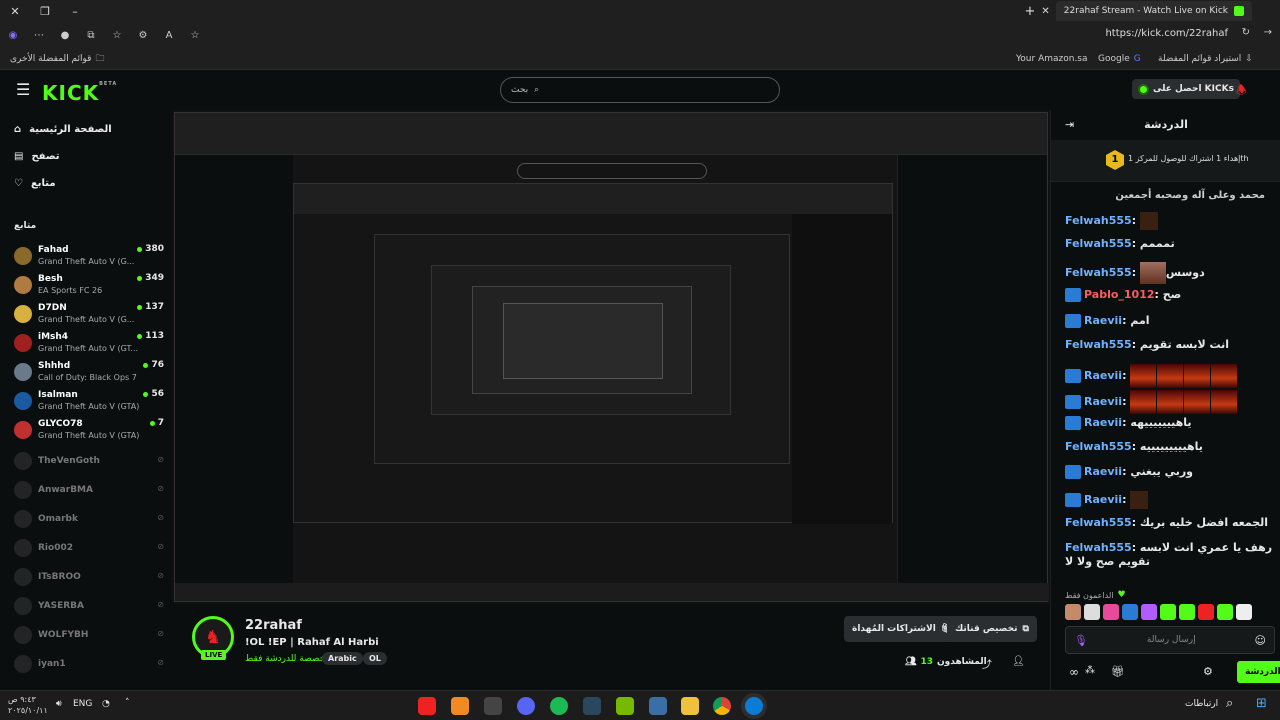 This screenshot has height=720, width=1280. I want to click on offline-channel-item: ITsBROO ⊘, so click(89, 577).